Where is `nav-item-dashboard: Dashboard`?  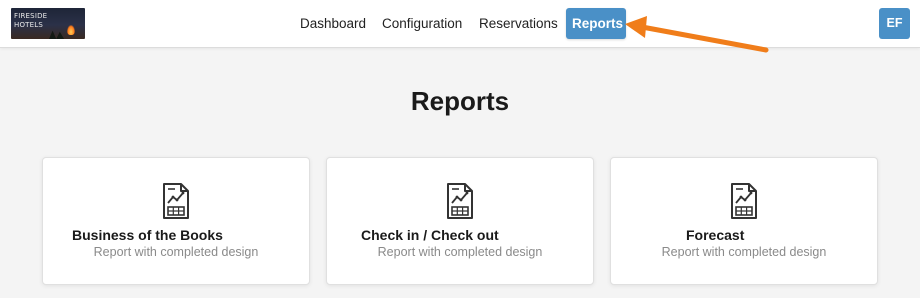 nav-item-dashboard: Dashboard is located at coordinates (333, 23).